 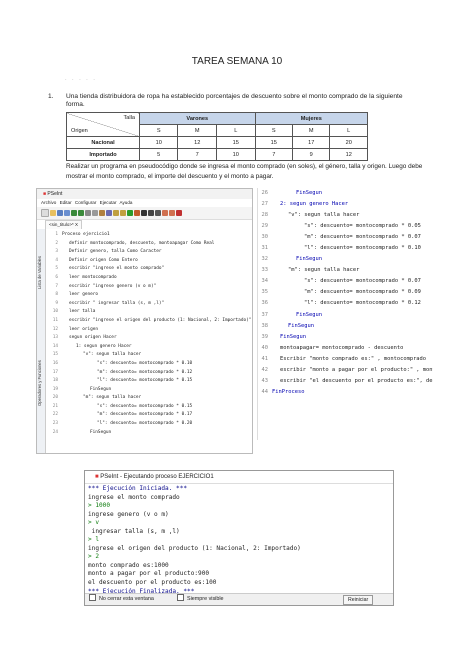 What do you see at coordinates (362, 226) in the screenshot?
I see `code-text: "s": descuento= montocomprado * 0.05` at bounding box center [362, 226].